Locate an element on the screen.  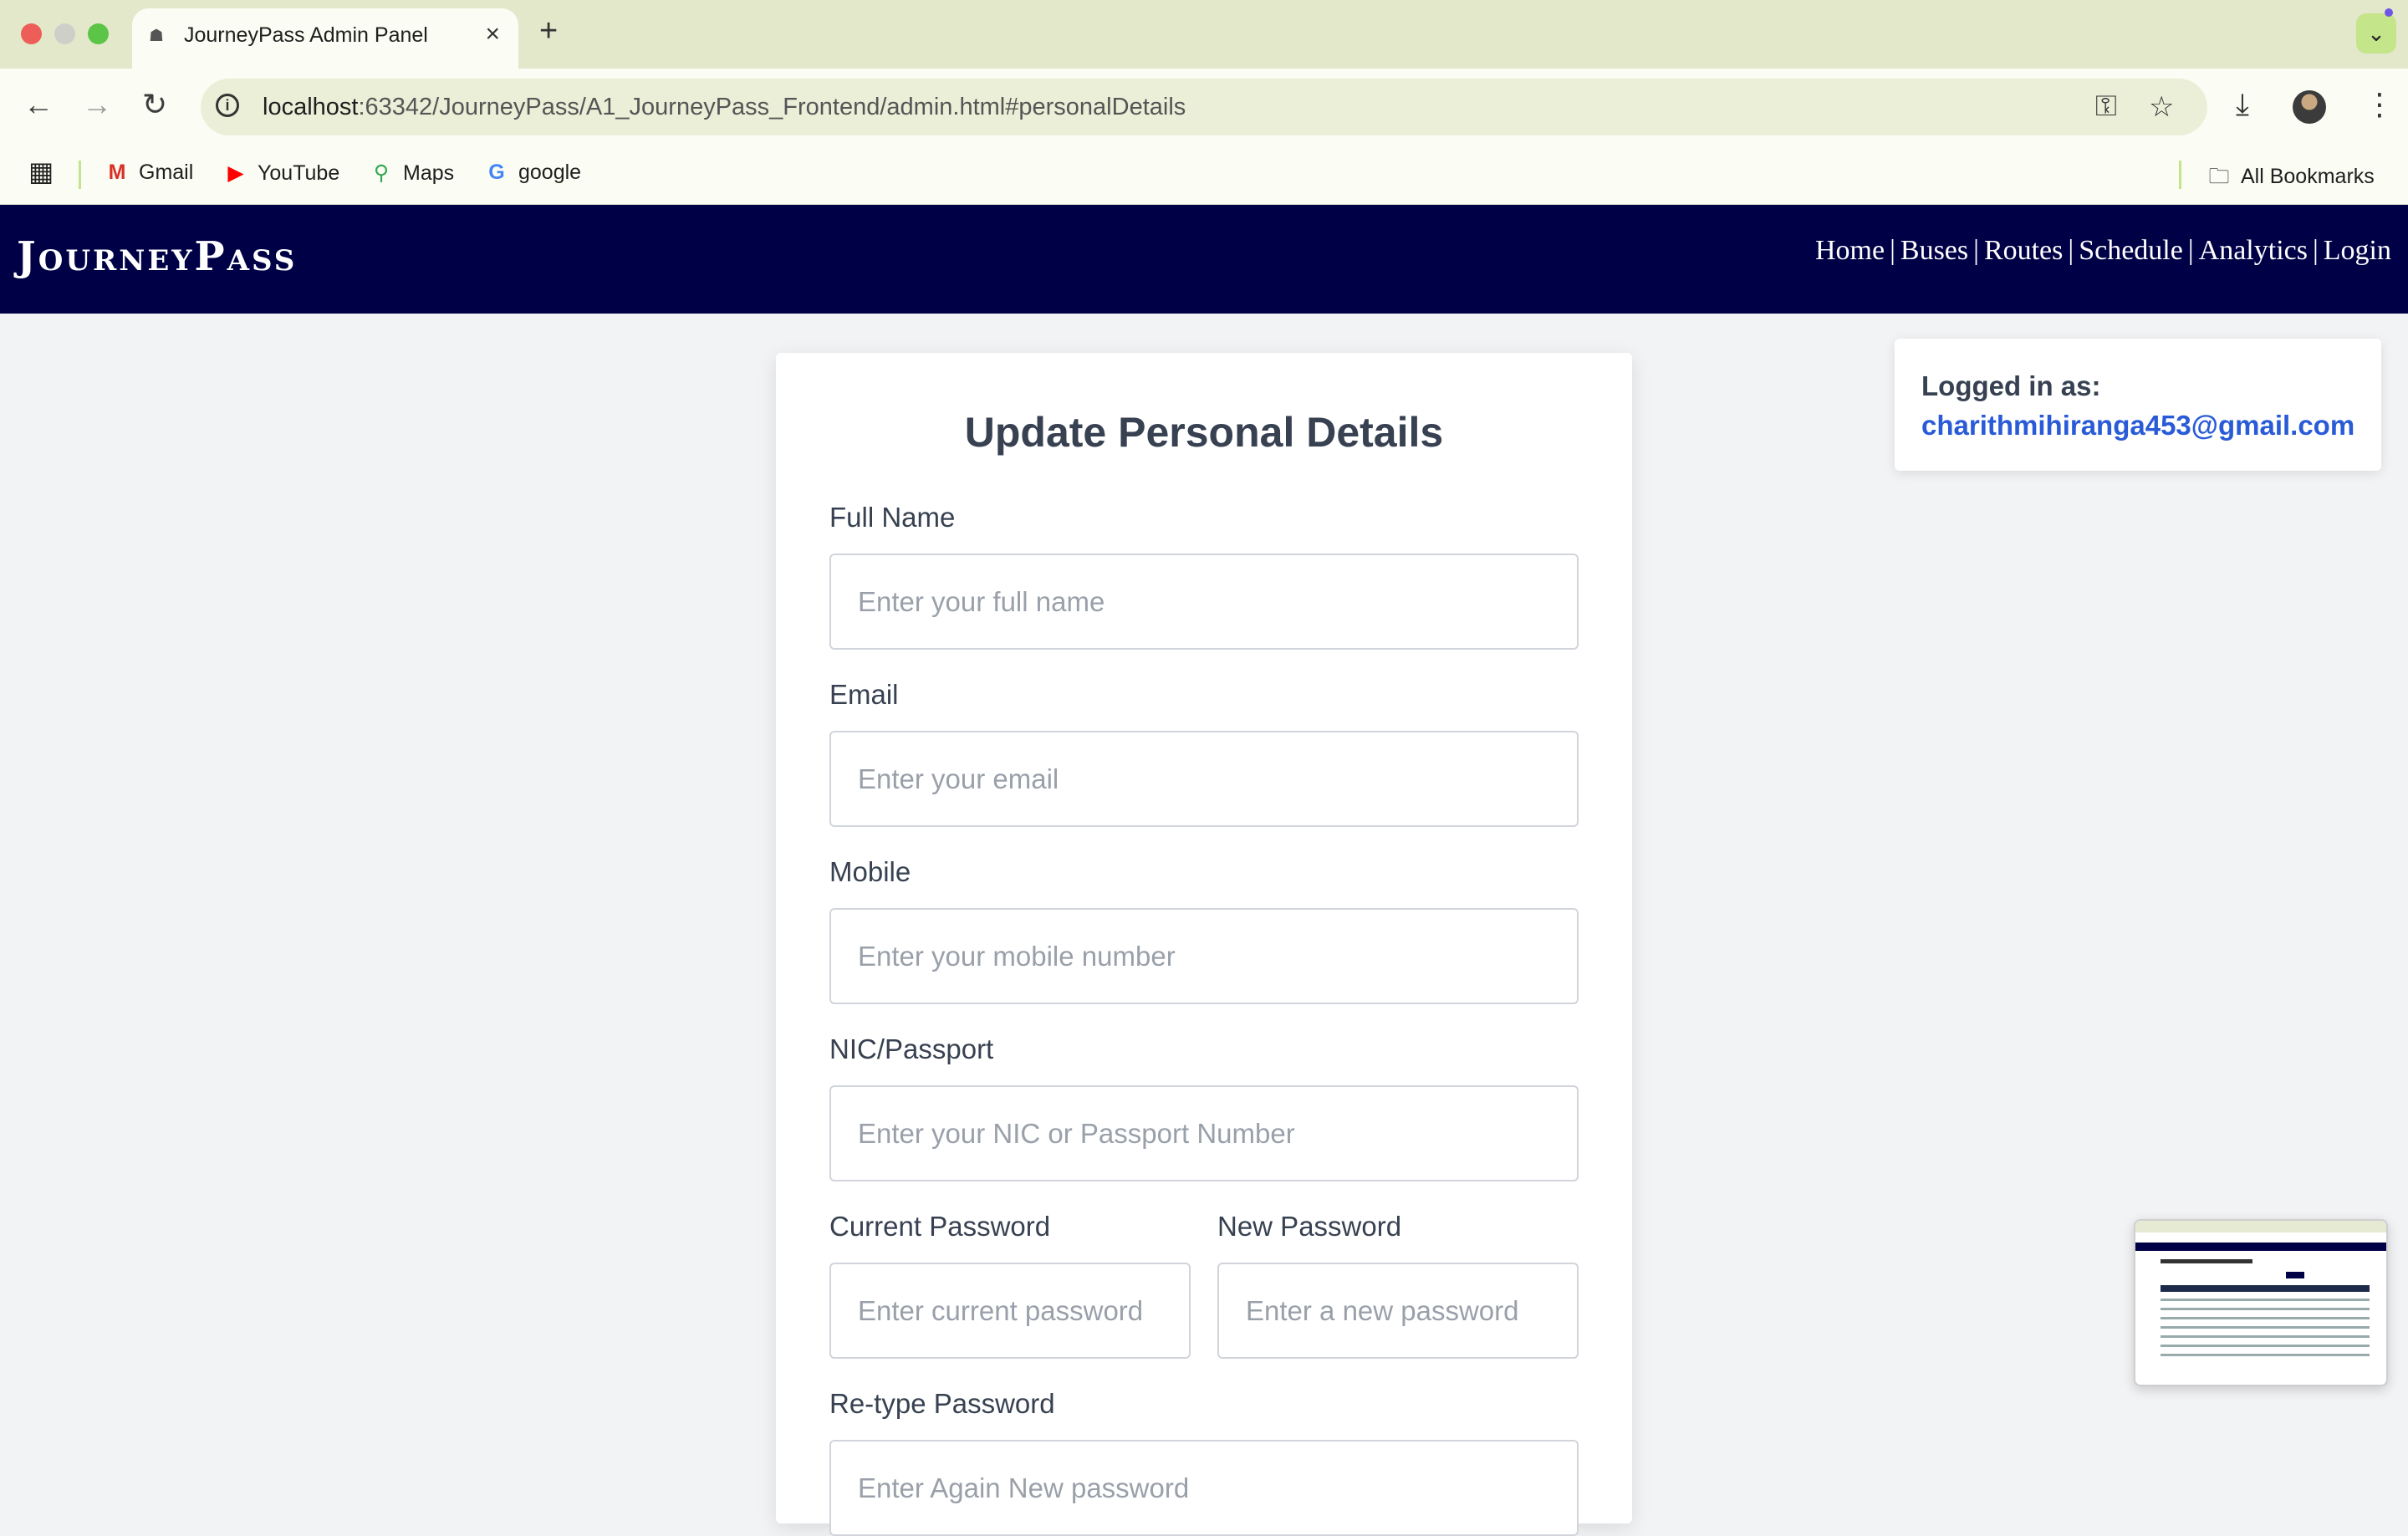
url-host: localhost is located at coordinates (311, 107).